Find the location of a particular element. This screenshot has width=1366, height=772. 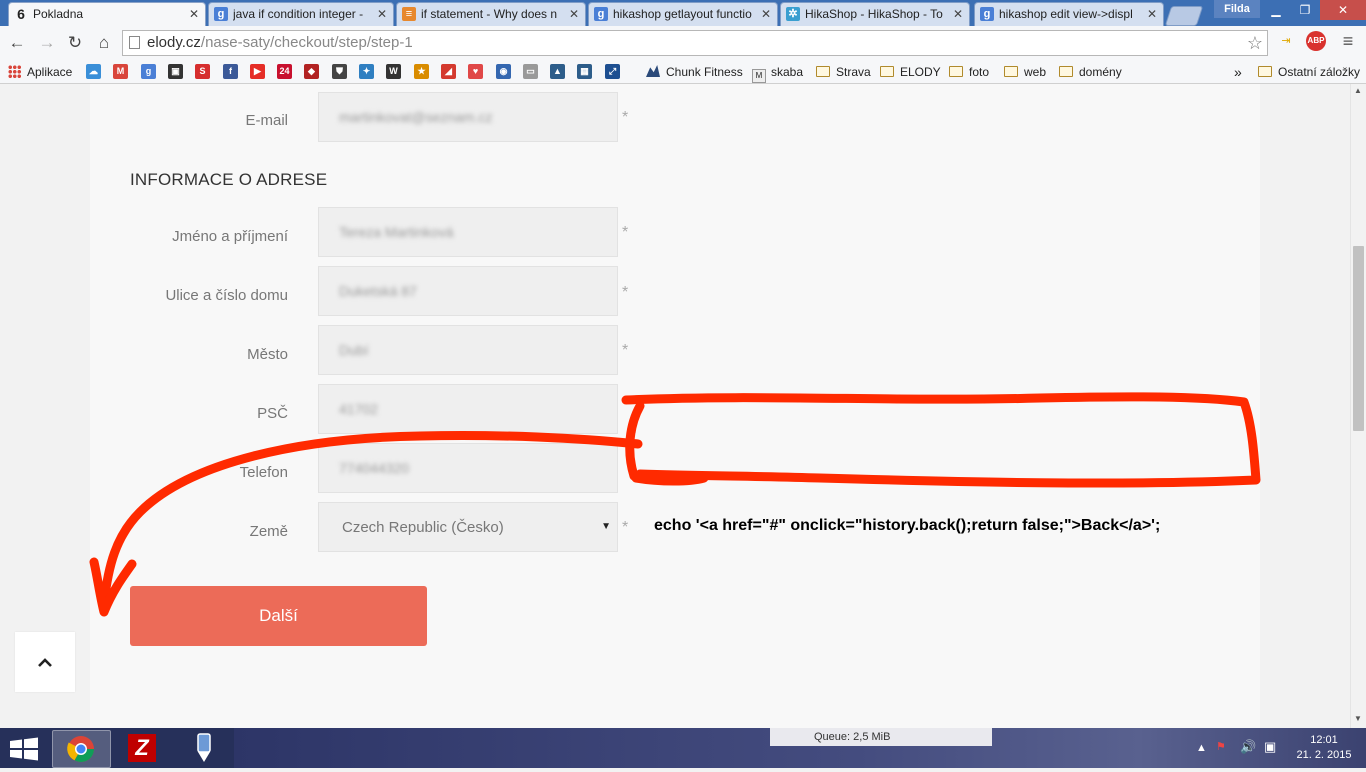

country-select: Czech Republic (Česko) ▼ is located at coordinates (468, 527).